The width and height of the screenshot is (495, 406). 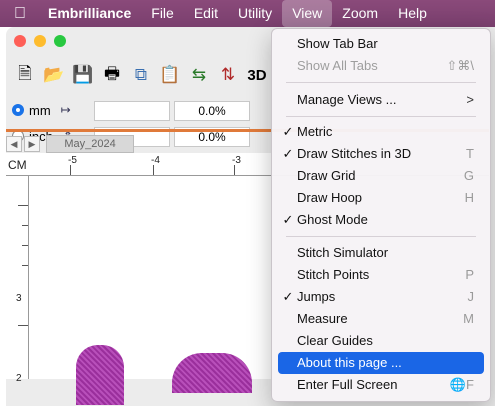 What do you see at coordinates (141, 75) in the screenshot?
I see `copy-icon: ⧉` at bounding box center [141, 75].